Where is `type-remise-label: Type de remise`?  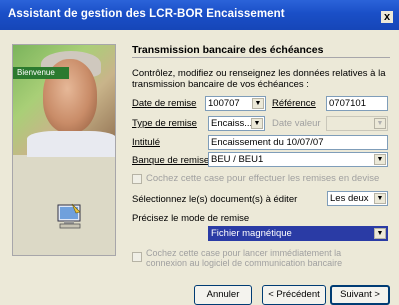 type-remise-label: Type de remise is located at coordinates (164, 123).